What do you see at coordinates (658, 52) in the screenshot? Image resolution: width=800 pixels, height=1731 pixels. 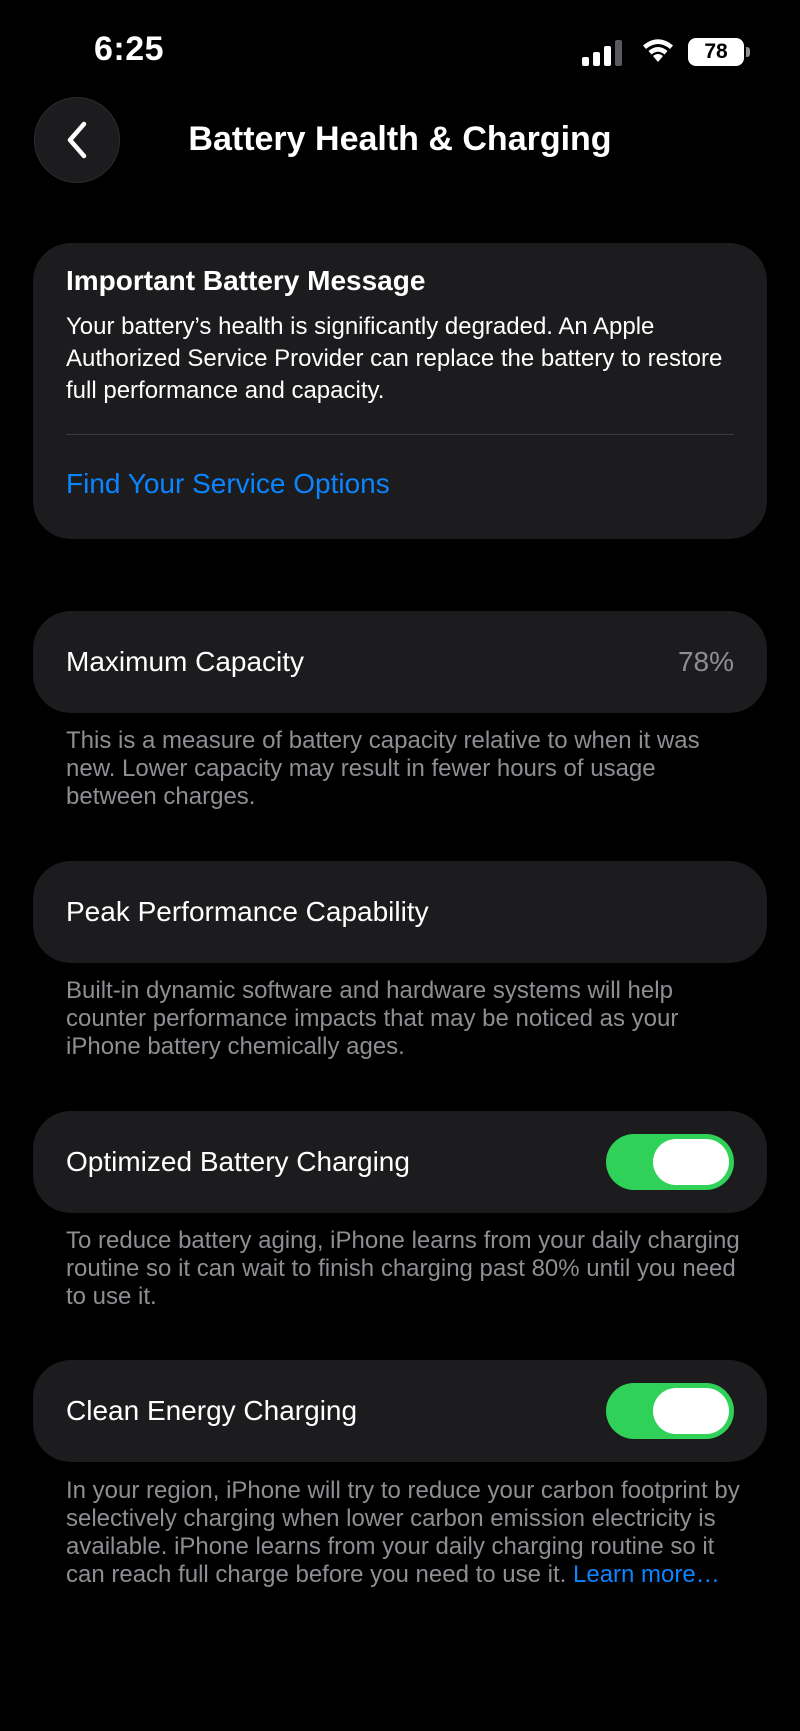 I see `wifi-icon` at bounding box center [658, 52].